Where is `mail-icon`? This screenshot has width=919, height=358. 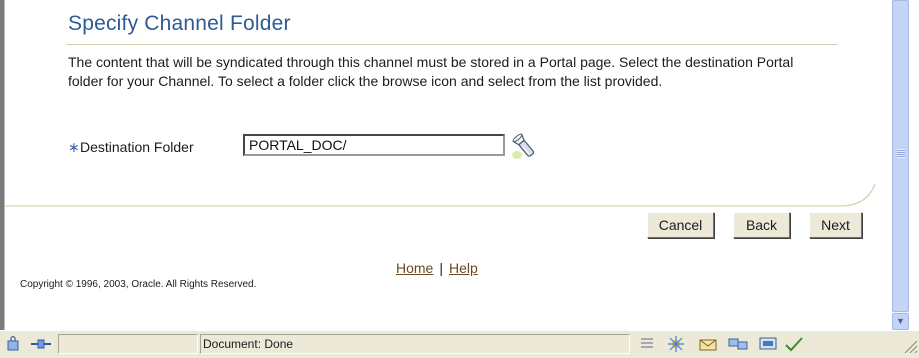
mail-icon is located at coordinates (708, 344).